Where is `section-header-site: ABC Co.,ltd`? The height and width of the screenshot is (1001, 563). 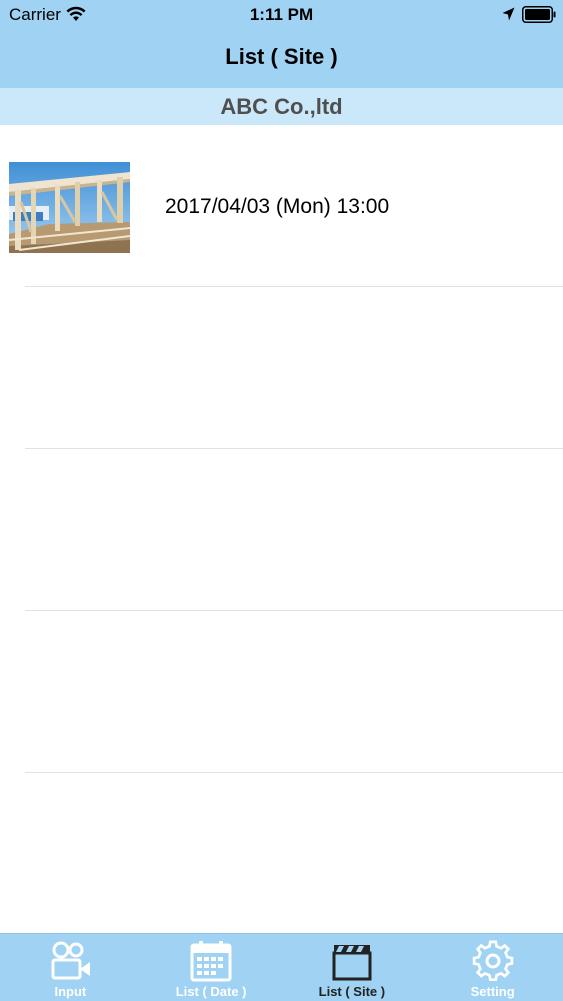 section-header-site: ABC Co.,ltd is located at coordinates (281, 106).